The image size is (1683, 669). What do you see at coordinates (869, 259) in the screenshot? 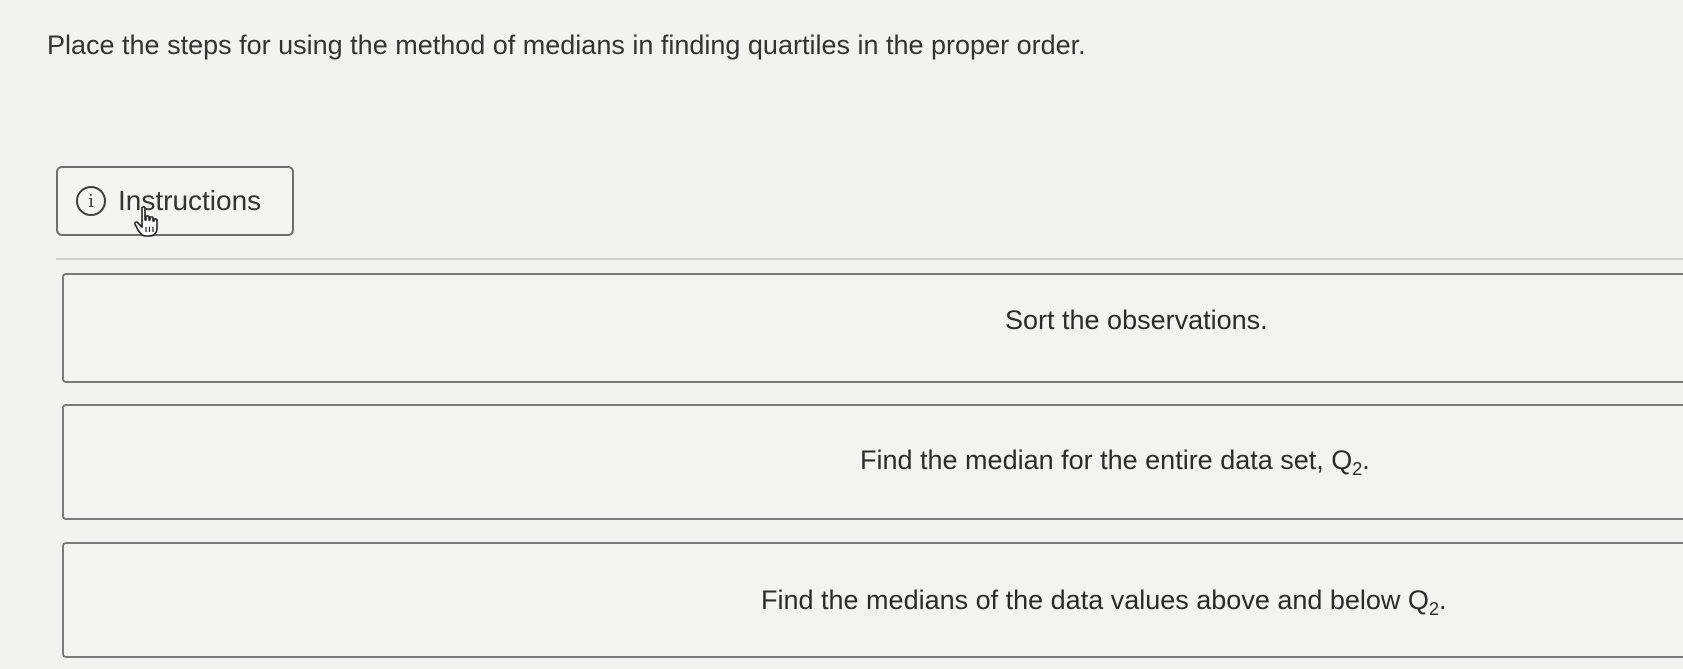
I see `divider` at bounding box center [869, 259].